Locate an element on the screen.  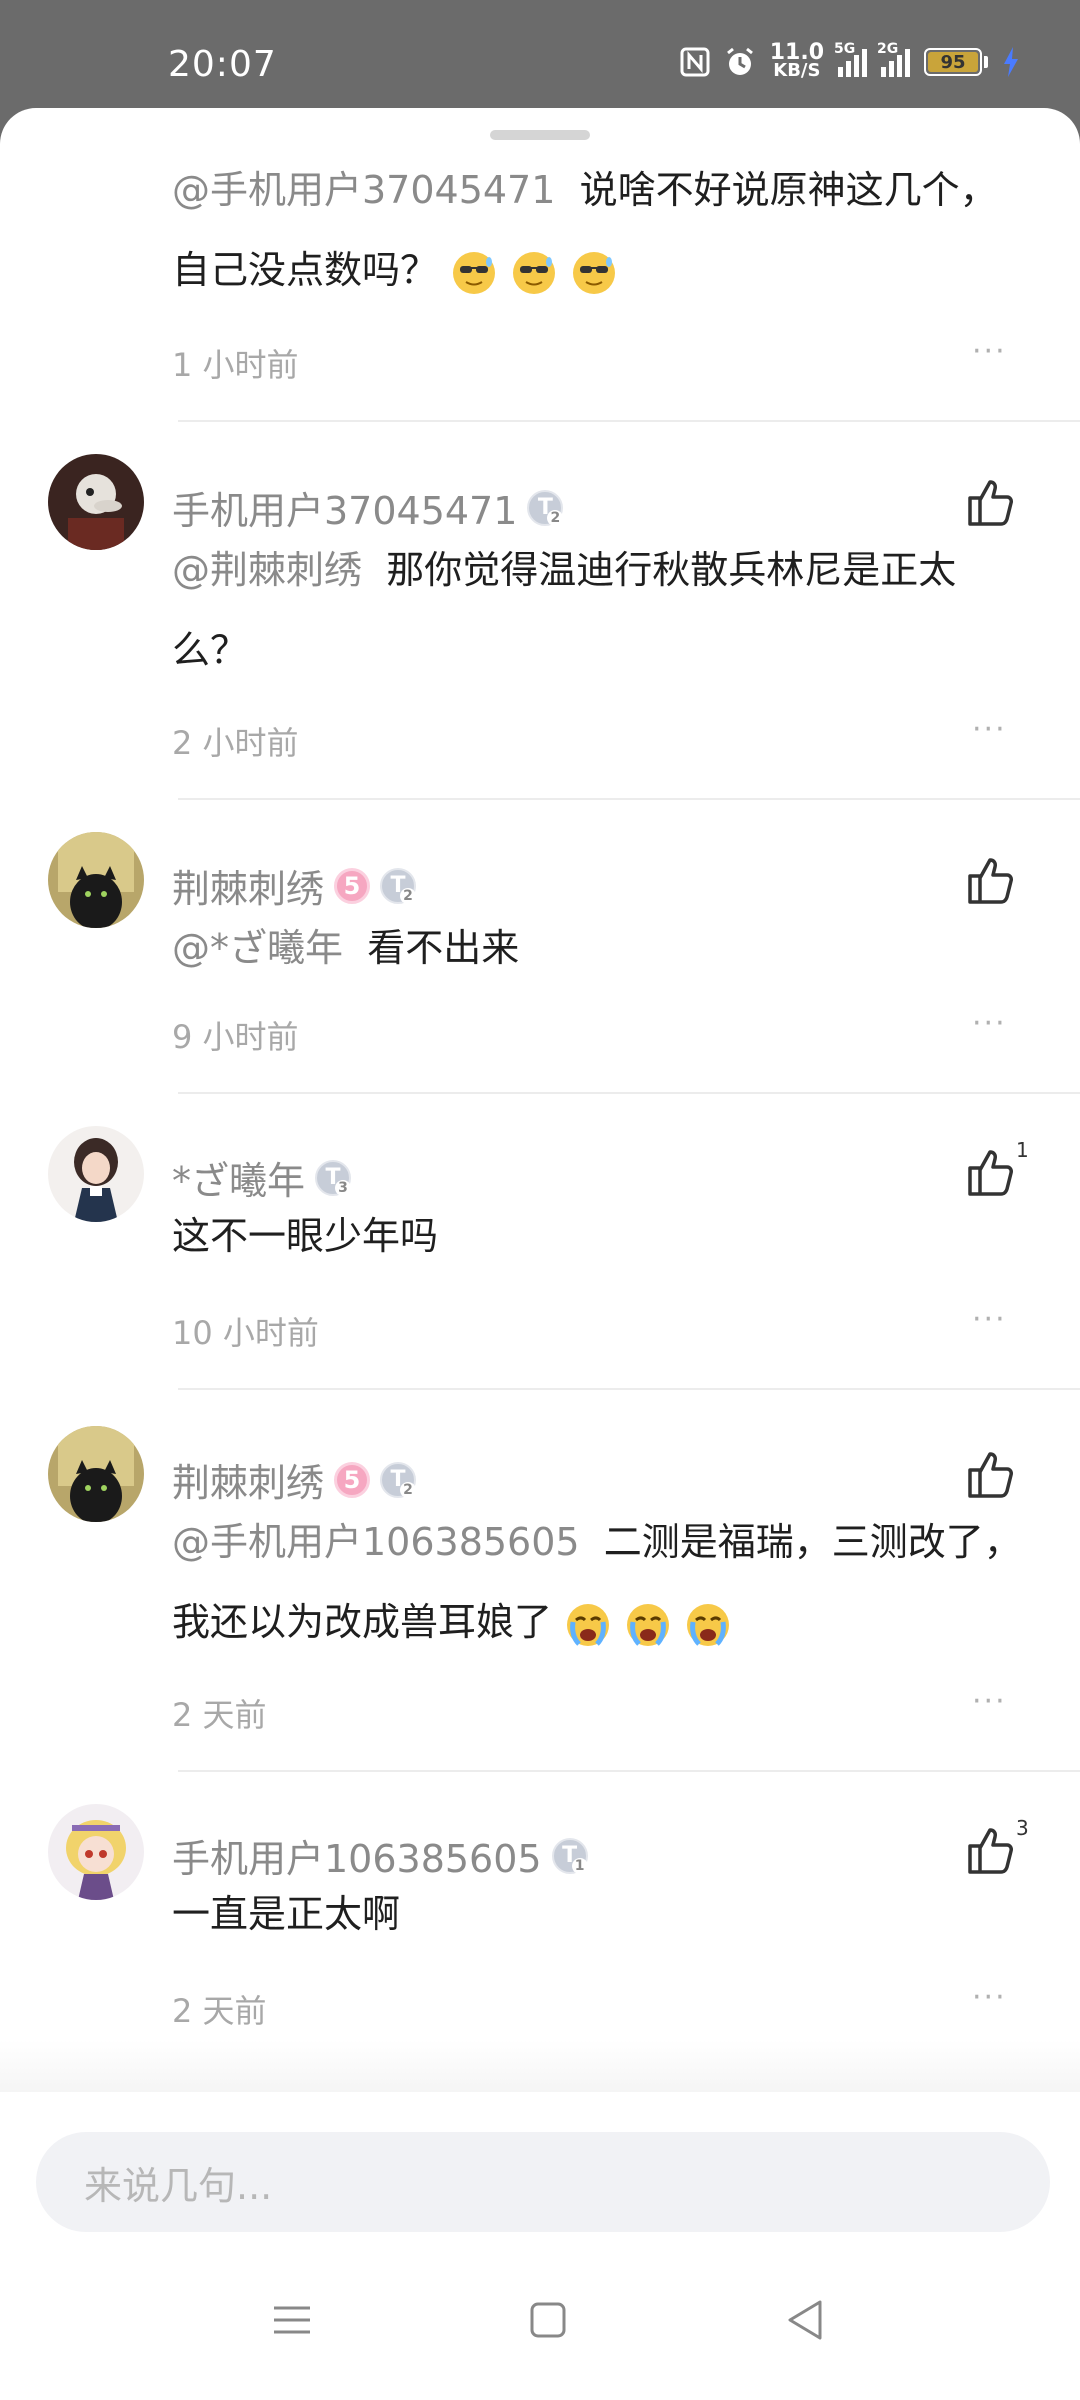
net-speed: 11.0 KB/S is located at coordinates (796, 60).